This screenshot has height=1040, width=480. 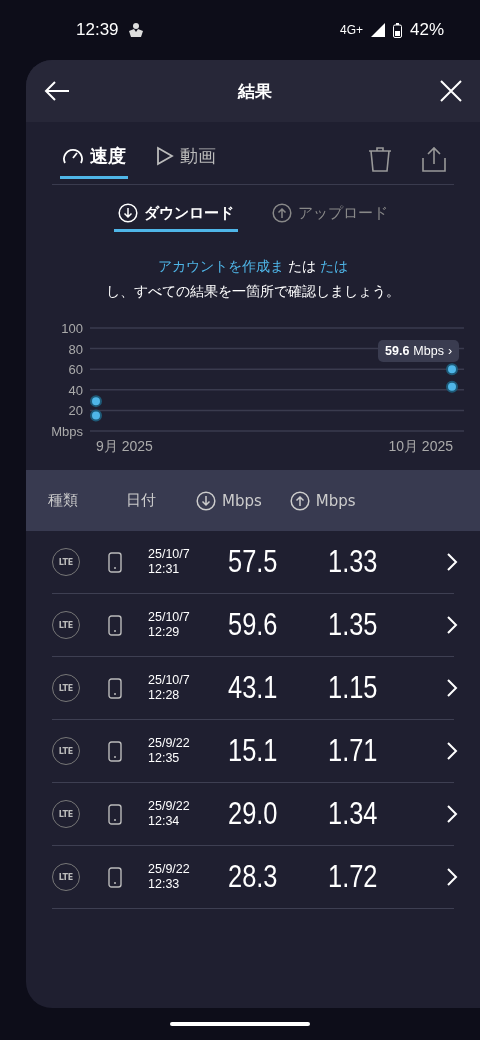 What do you see at coordinates (220, 266) in the screenshot?
I see `create-account-link: アカウントを作成ま` at bounding box center [220, 266].